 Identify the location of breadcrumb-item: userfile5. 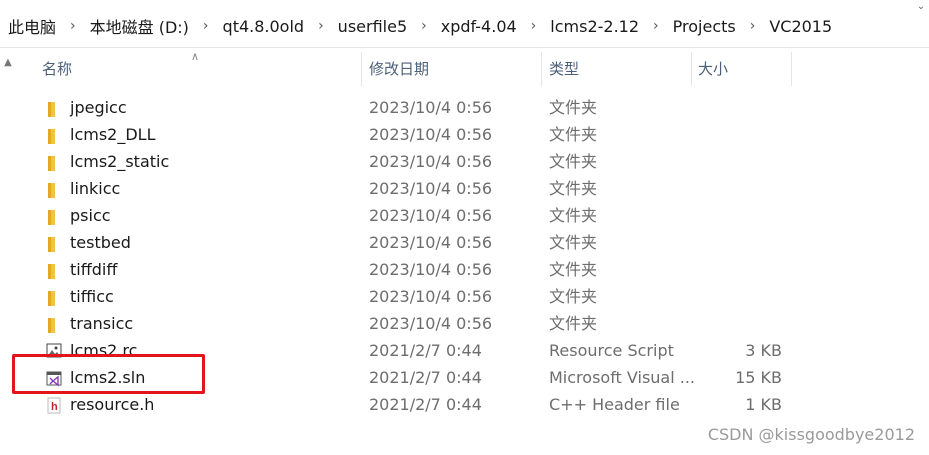
(372, 26).